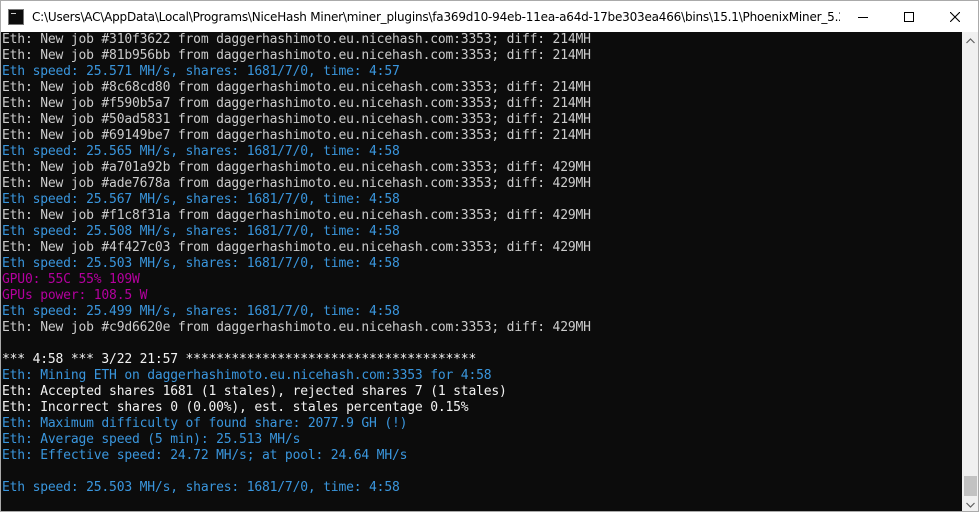 This screenshot has height=512, width=979. I want to click on vertical-scrollbar, so click(970, 271).